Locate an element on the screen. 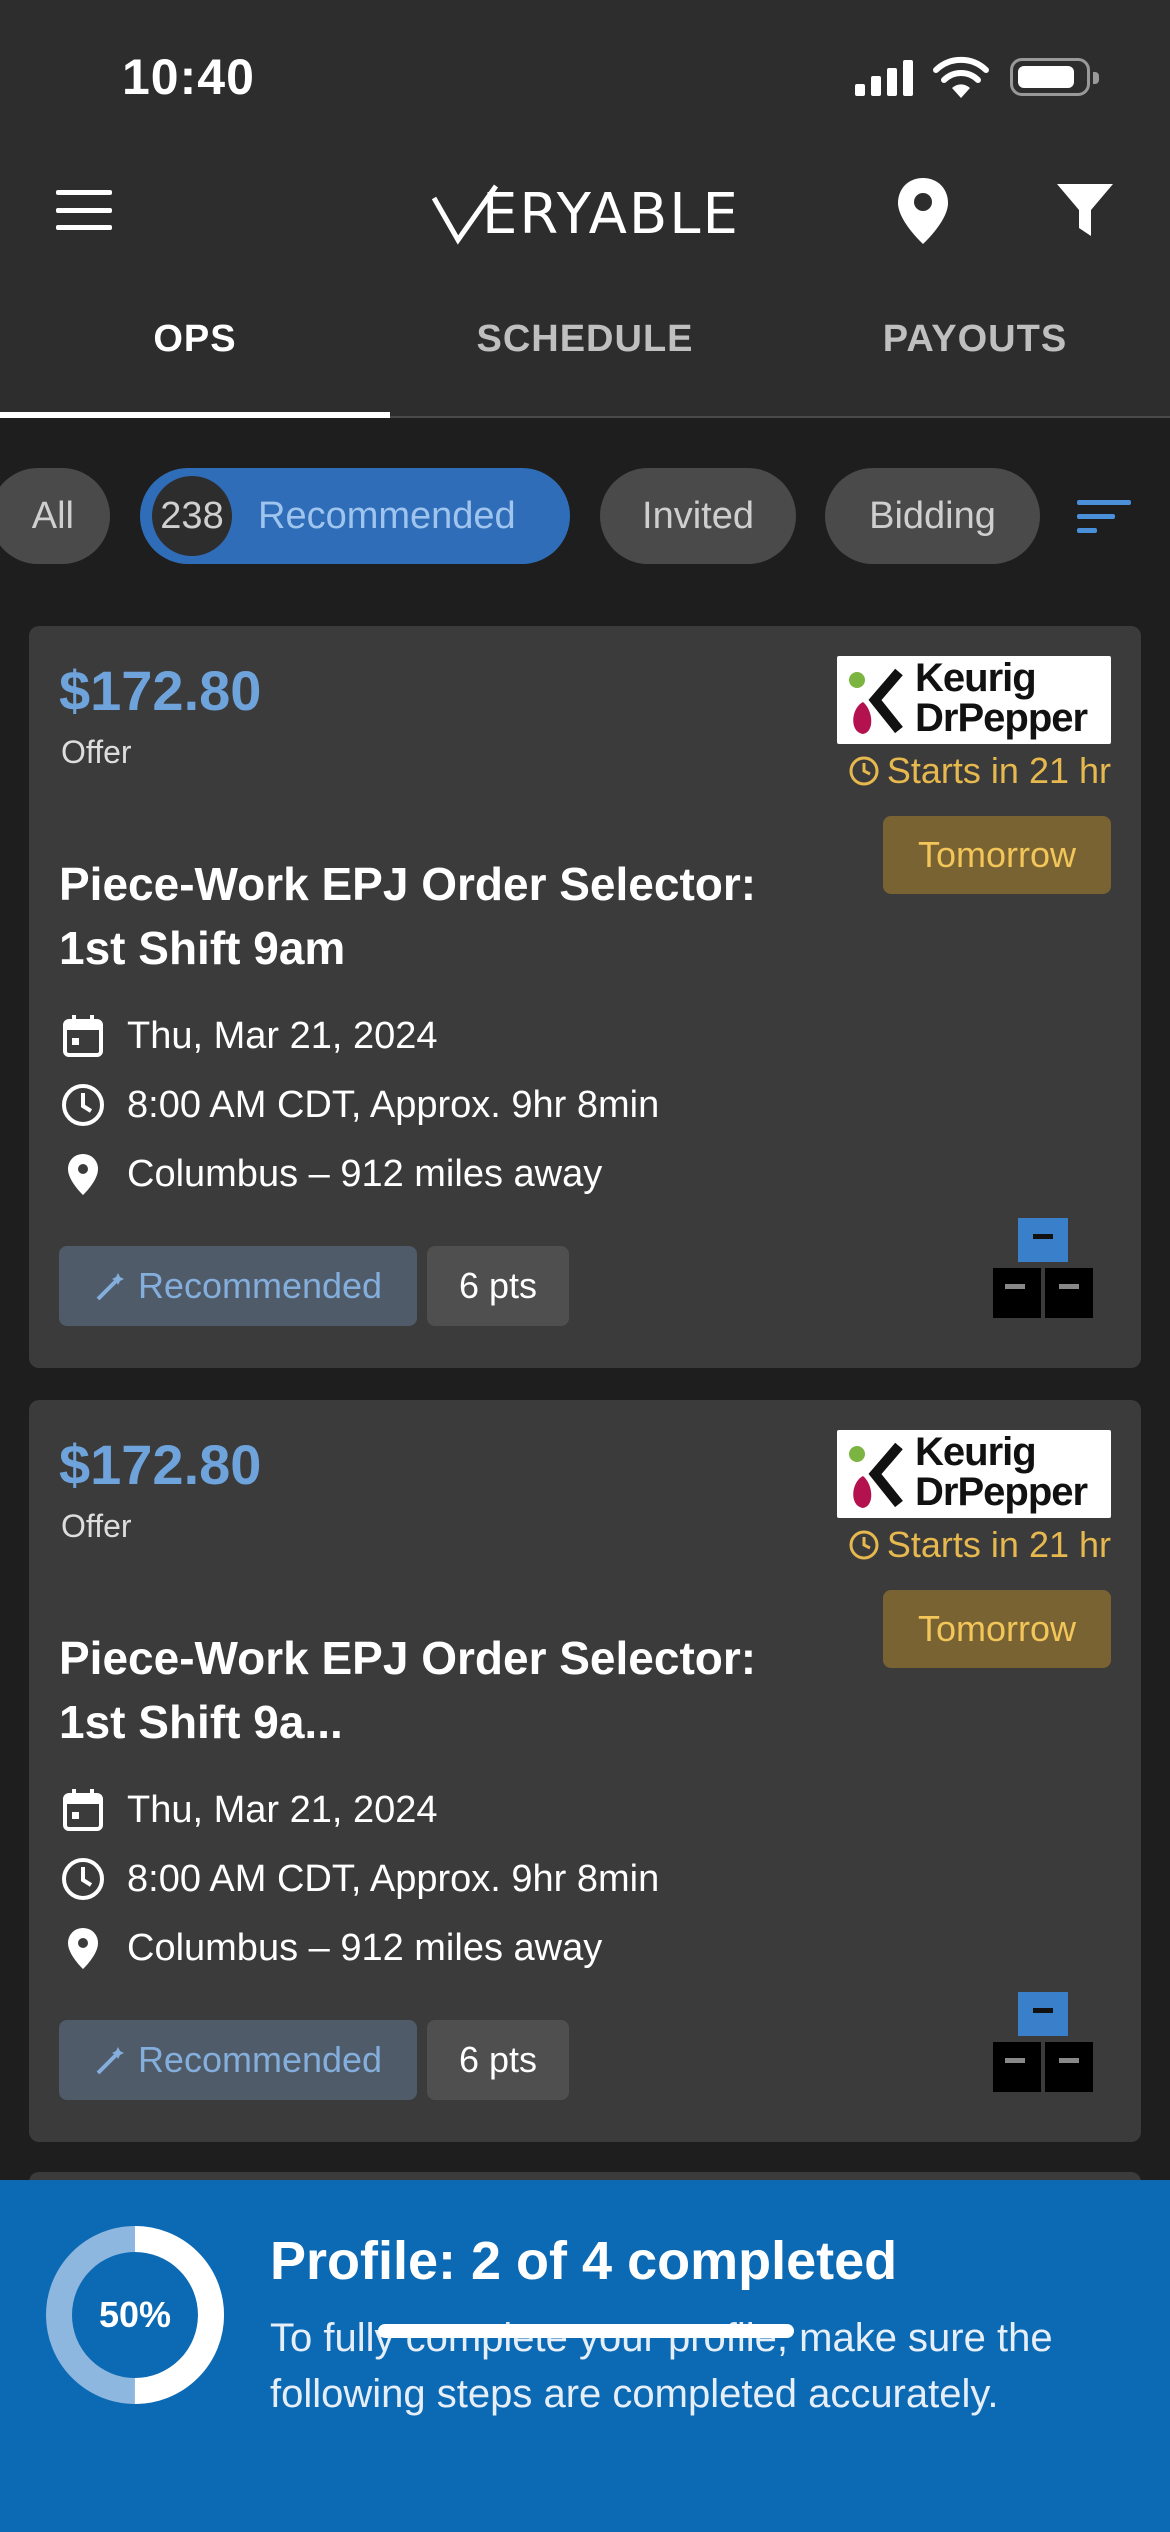 This screenshot has height=2532, width=1170. cellular-signal-icon is located at coordinates (884, 78).